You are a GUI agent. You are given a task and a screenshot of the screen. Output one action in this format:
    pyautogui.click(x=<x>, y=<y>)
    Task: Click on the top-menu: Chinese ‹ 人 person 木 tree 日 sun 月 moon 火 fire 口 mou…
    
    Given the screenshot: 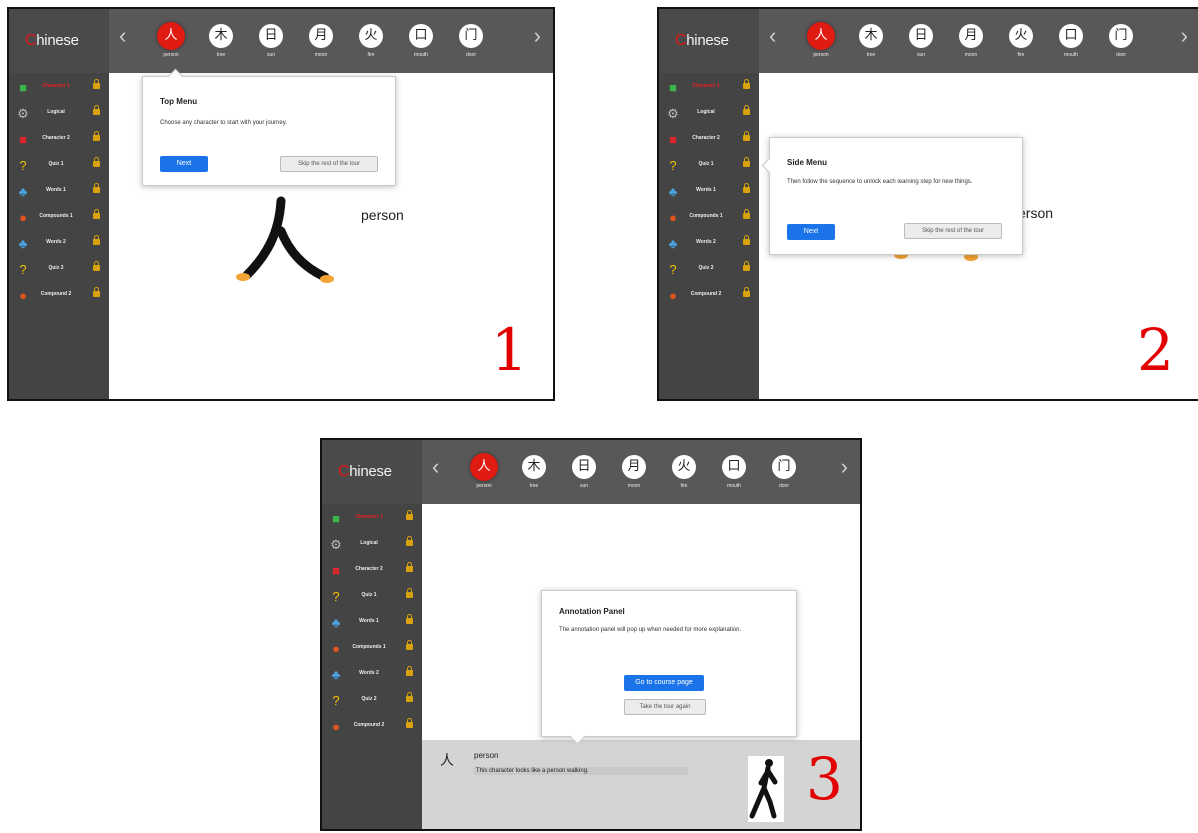 What is the action you would take?
    pyautogui.click(x=281, y=41)
    